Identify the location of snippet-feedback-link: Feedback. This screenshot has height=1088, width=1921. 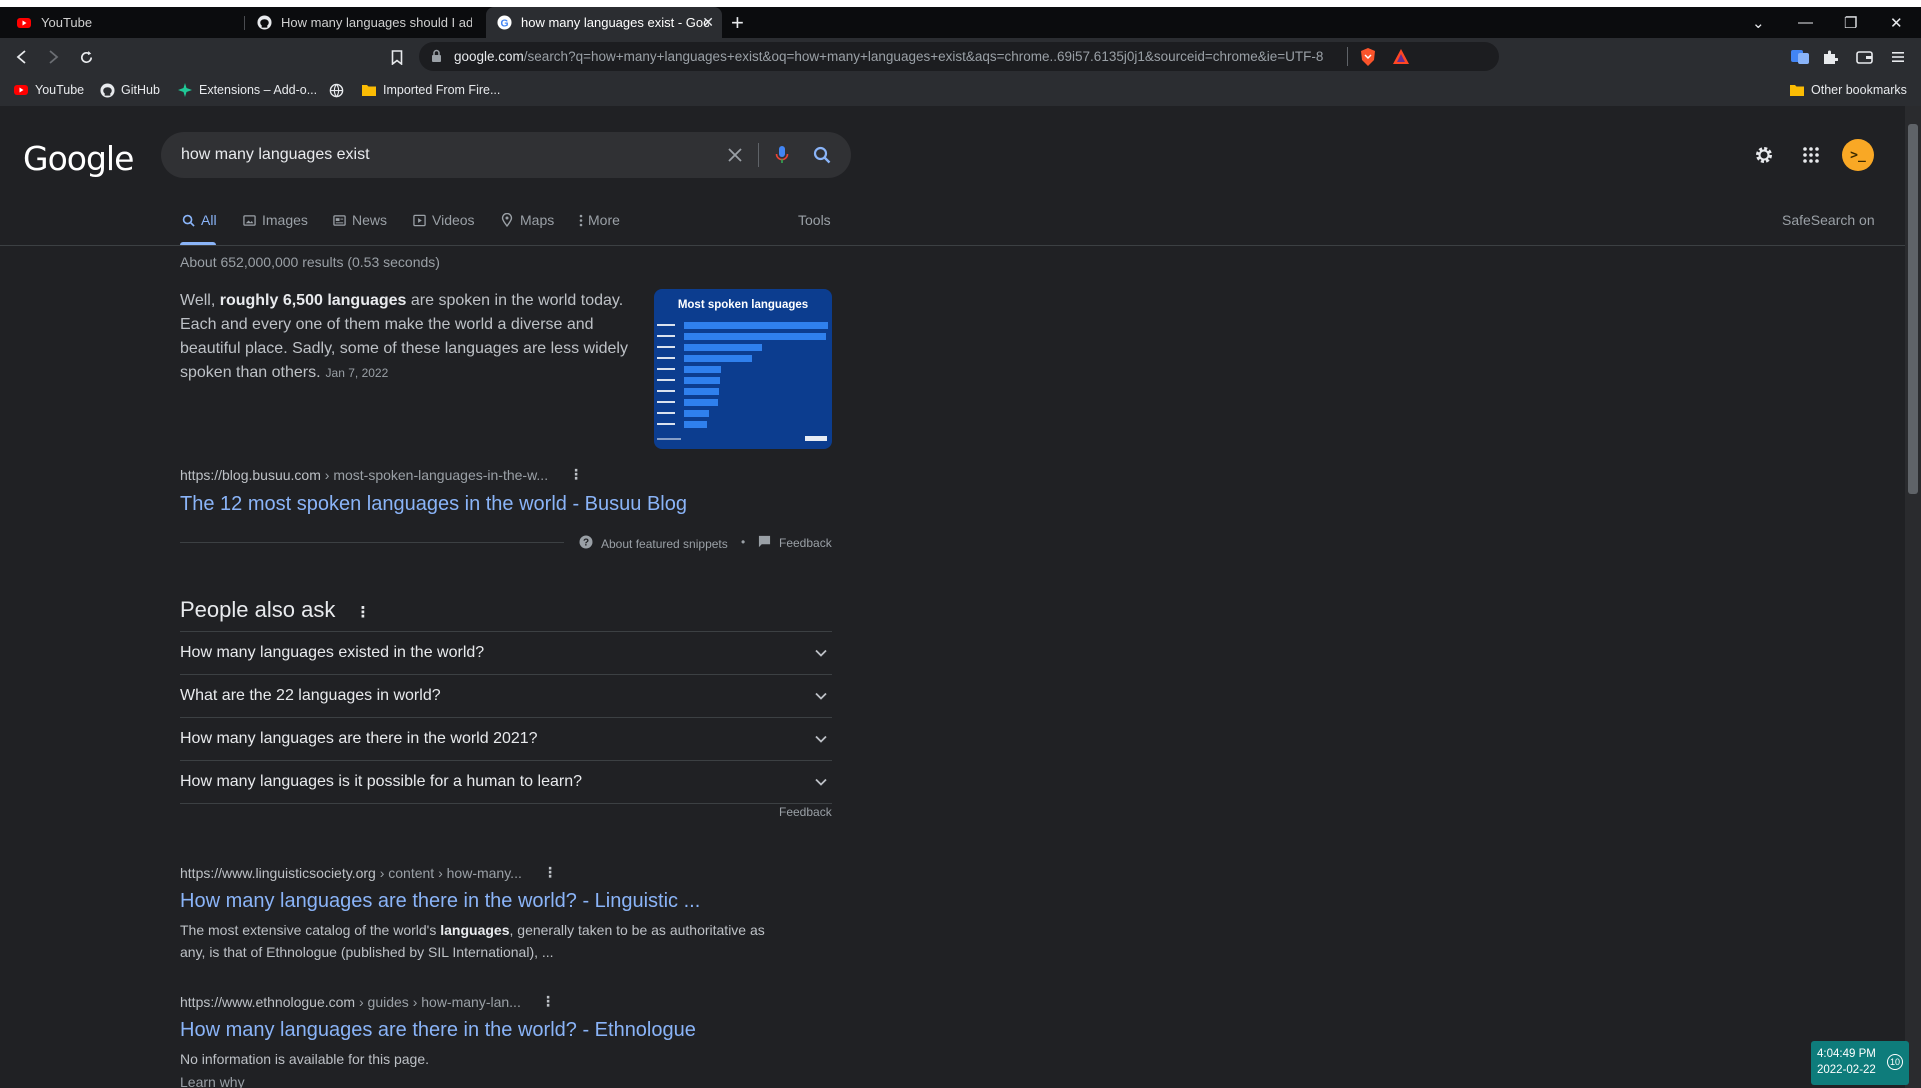
(795, 543).